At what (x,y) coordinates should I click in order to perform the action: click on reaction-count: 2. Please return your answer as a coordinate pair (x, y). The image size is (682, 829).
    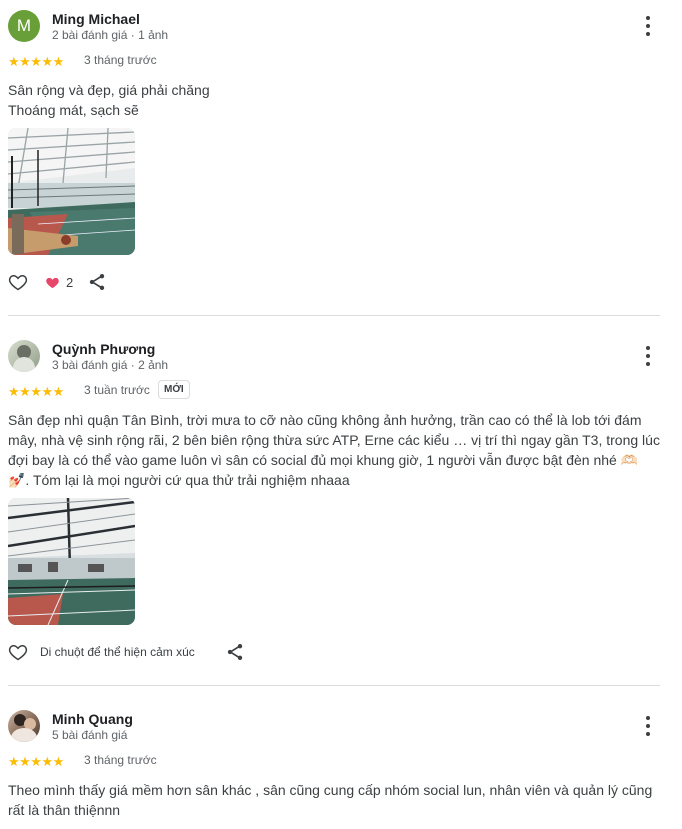
    Looking at the image, I should click on (70, 282).